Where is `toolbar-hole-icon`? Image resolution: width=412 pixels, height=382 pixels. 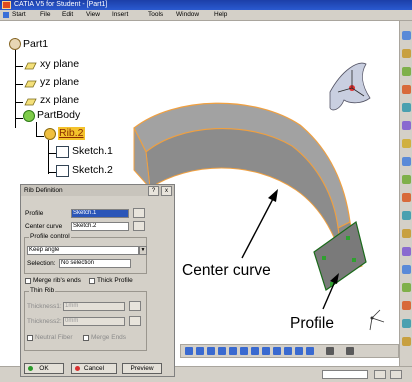 toolbar-hole-icon is located at coordinates (406, 125).